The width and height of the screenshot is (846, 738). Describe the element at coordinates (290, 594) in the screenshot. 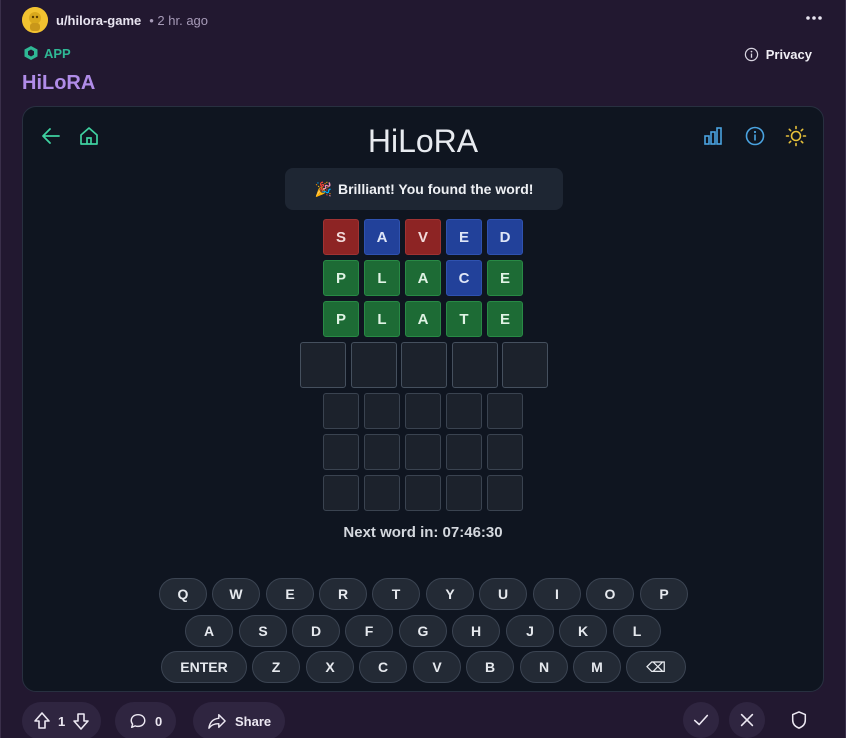

I see `key-e: E` at that location.